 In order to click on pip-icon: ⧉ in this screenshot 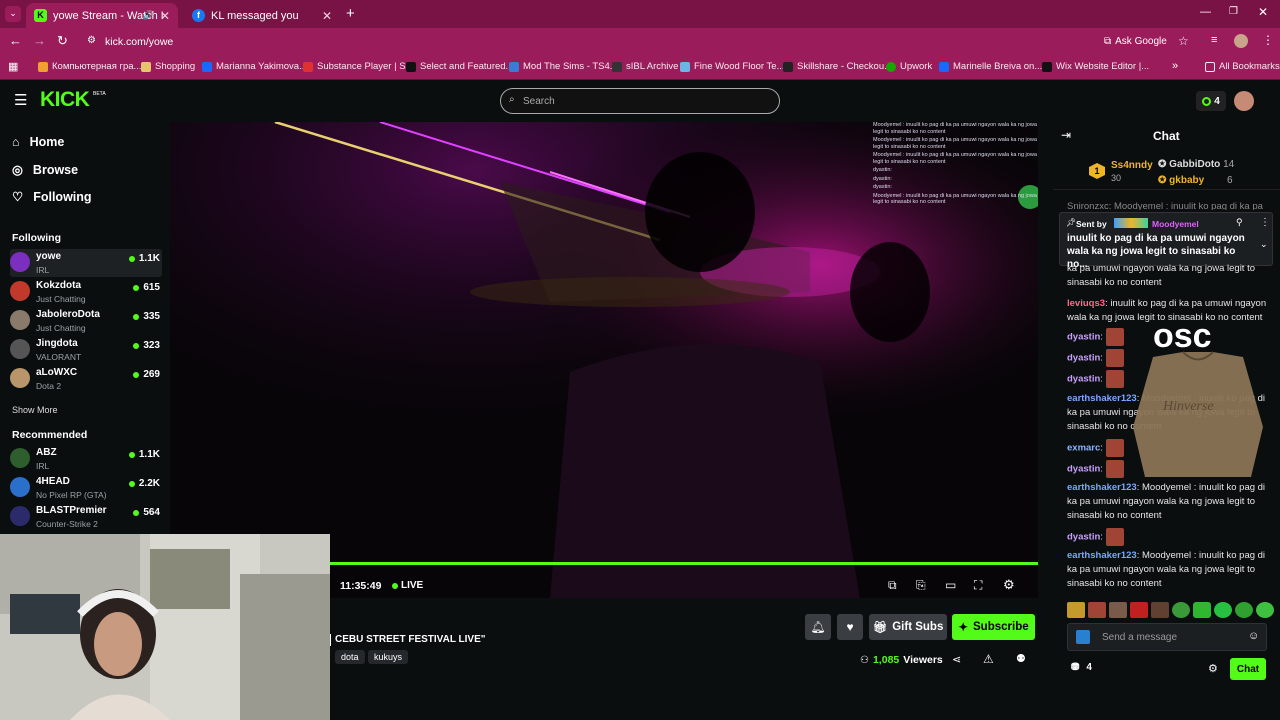, I will do `click(892, 585)`.